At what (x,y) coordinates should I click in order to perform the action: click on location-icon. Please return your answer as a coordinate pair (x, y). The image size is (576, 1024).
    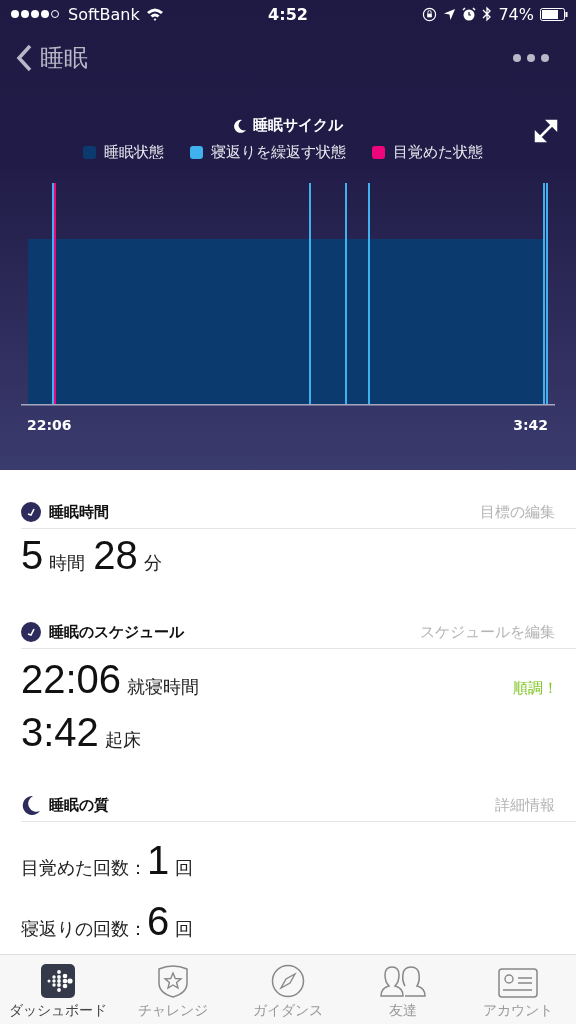
    Looking at the image, I should click on (450, 14).